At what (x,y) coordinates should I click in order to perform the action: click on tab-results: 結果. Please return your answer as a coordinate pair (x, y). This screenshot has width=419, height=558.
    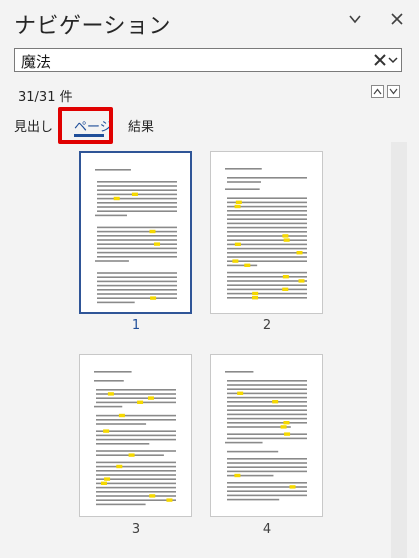
    Looking at the image, I should click on (141, 125).